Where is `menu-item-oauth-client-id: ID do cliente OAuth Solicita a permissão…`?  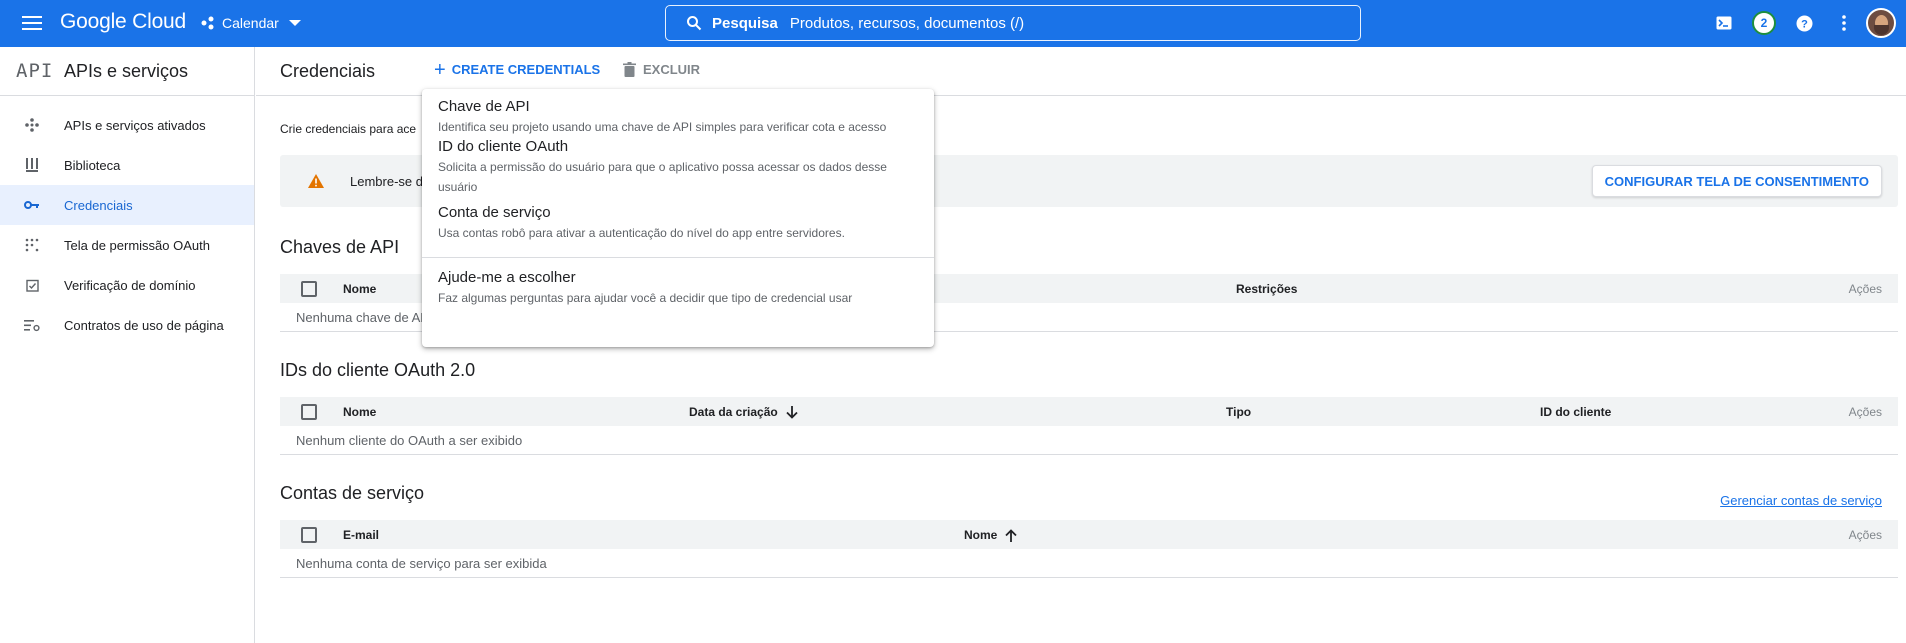
menu-item-oauth-client-id: ID do cliente OAuth Solicita a permissão… is located at coordinates (678, 167).